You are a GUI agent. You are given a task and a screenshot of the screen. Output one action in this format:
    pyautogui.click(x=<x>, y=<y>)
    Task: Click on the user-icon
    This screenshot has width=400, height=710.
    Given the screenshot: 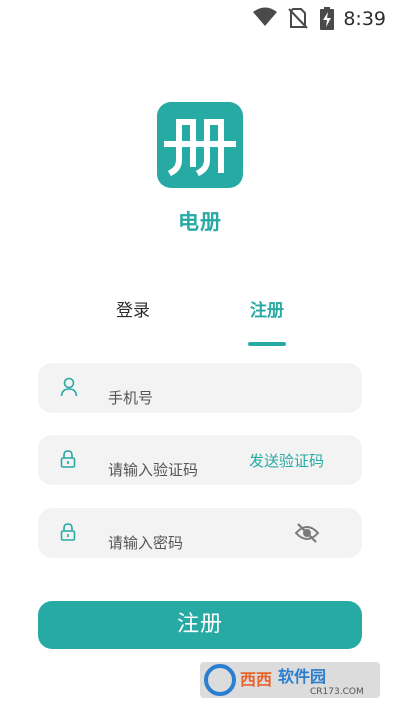 What is the action you would take?
    pyautogui.click(x=69, y=389)
    